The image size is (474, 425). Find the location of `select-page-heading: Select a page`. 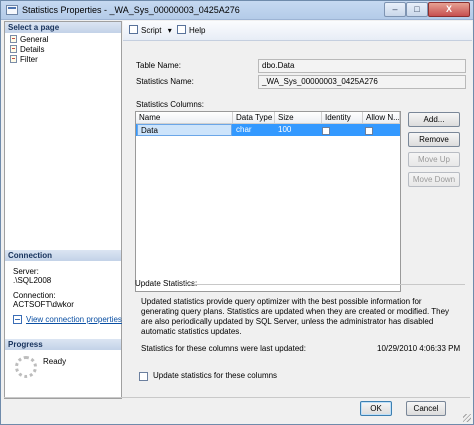

select-page-heading: Select a page is located at coordinates (63, 27).